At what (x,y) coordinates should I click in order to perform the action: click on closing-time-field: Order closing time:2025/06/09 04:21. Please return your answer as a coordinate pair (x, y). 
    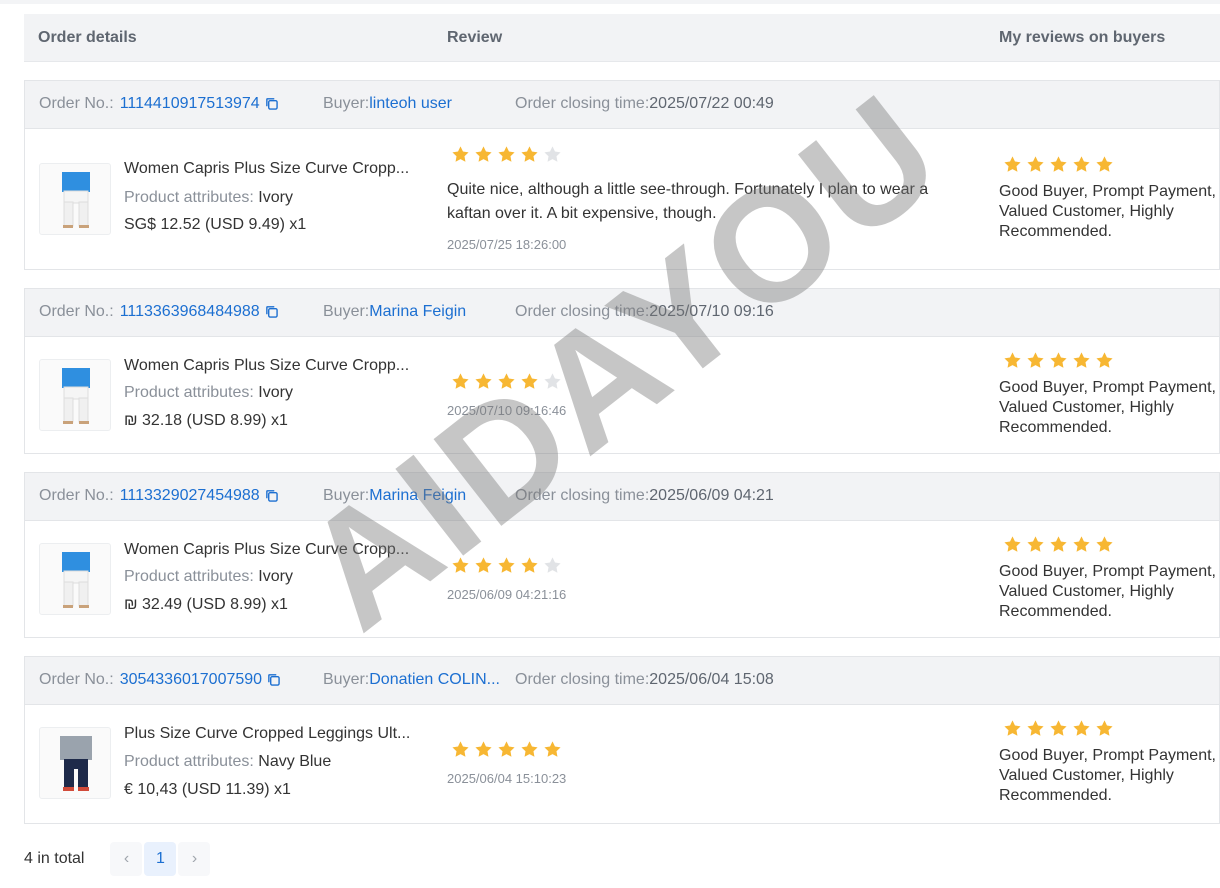
    Looking at the image, I should click on (644, 496).